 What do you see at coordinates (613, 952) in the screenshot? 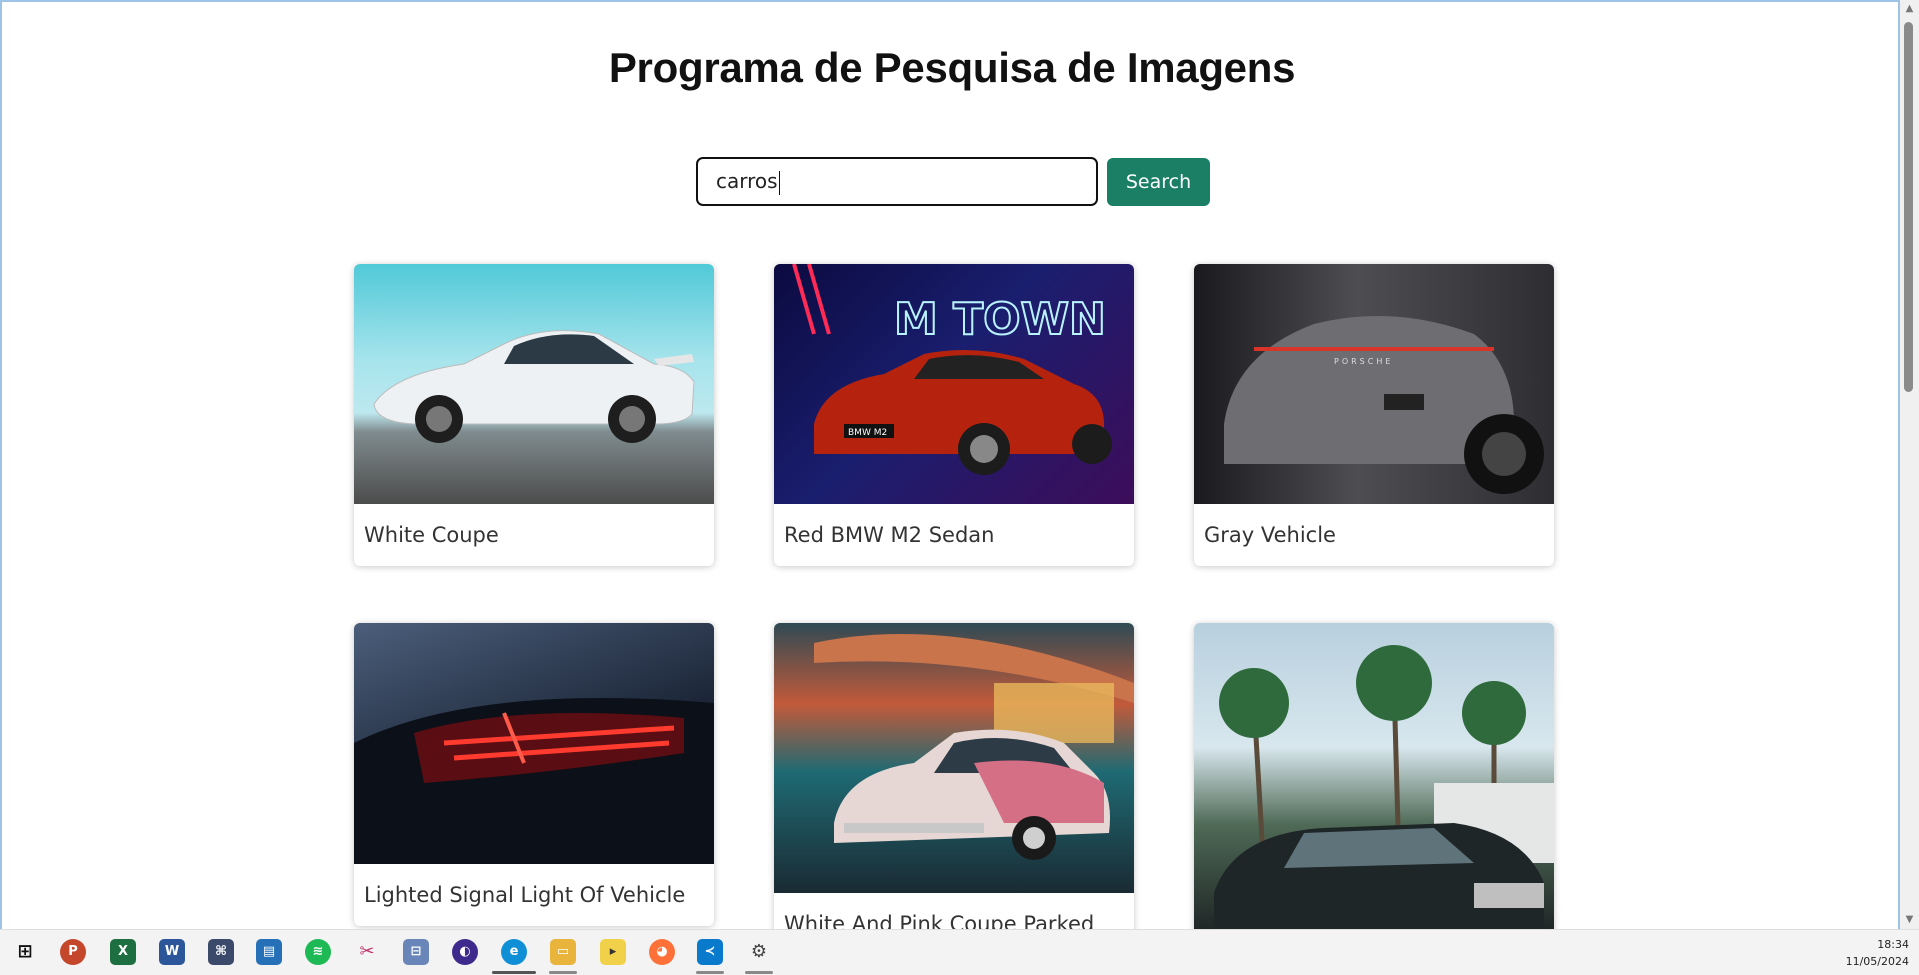
I see `sticky-notes-icon: ▸` at bounding box center [613, 952].